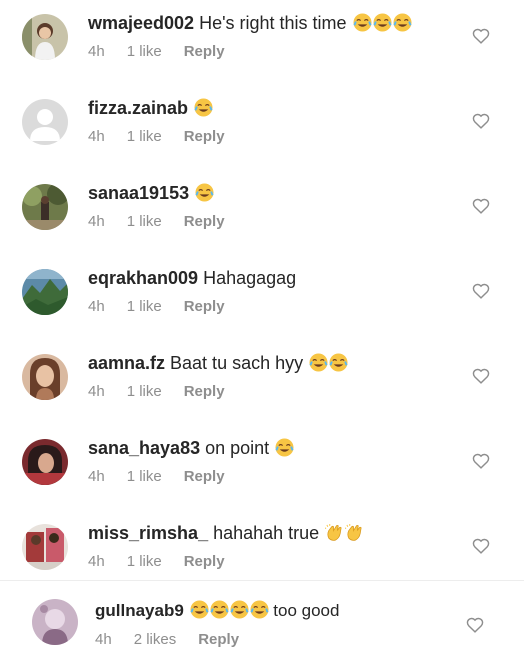  I want to click on comment-row: miss_rimsha_ hahahah true 4h 1 like Reply, so click(262, 550).